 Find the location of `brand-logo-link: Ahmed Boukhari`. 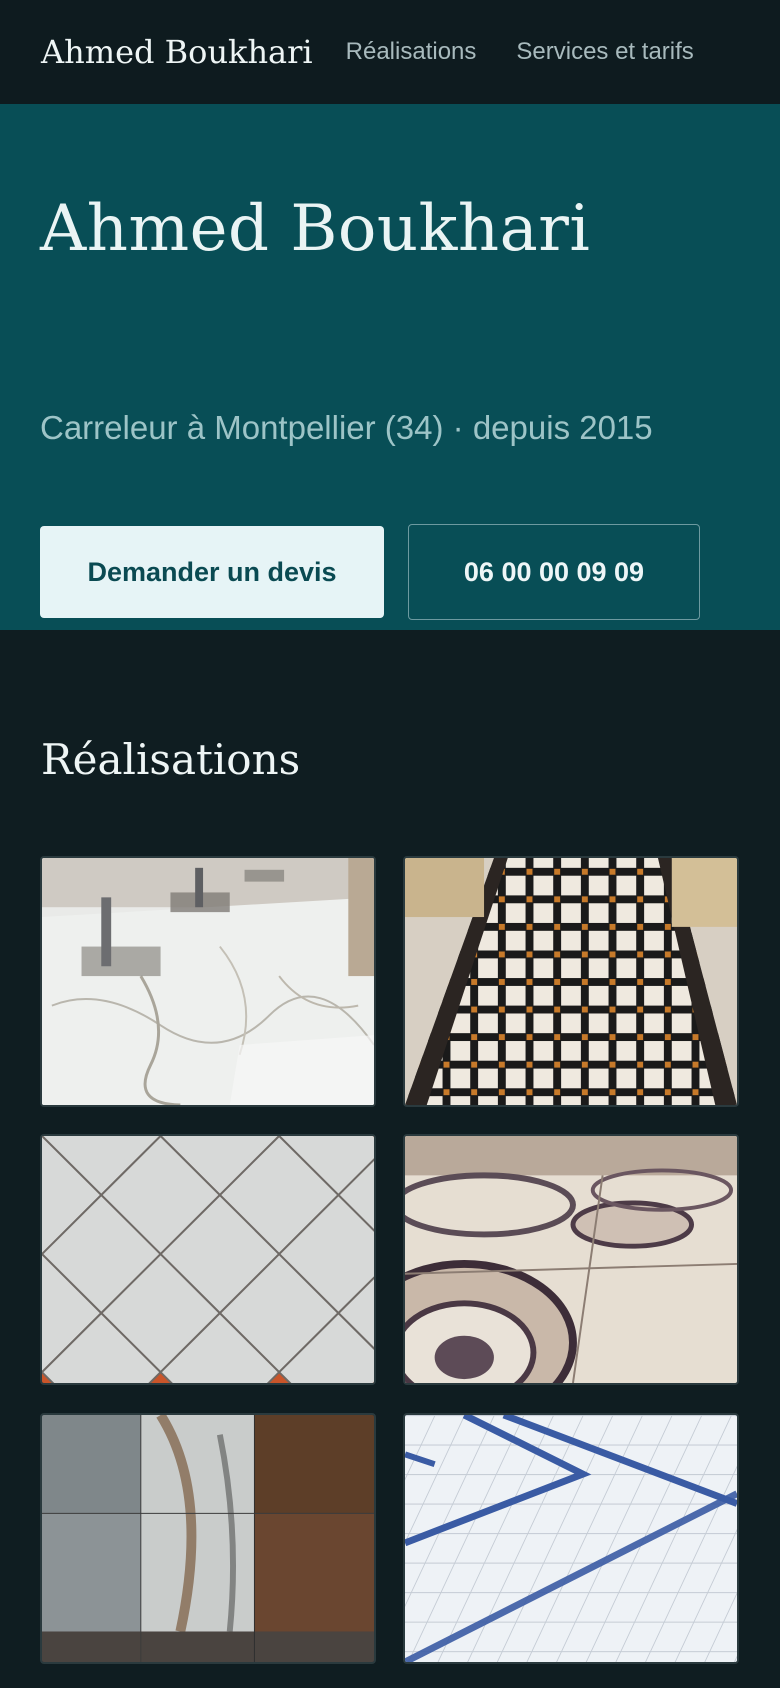

brand-logo-link: Ahmed Boukhari is located at coordinates (177, 52).